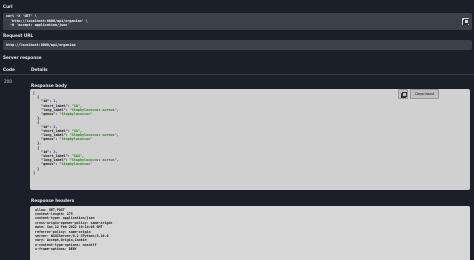  I want to click on request-url-box: http://localhost:8000/api/organism, so click(237, 45).